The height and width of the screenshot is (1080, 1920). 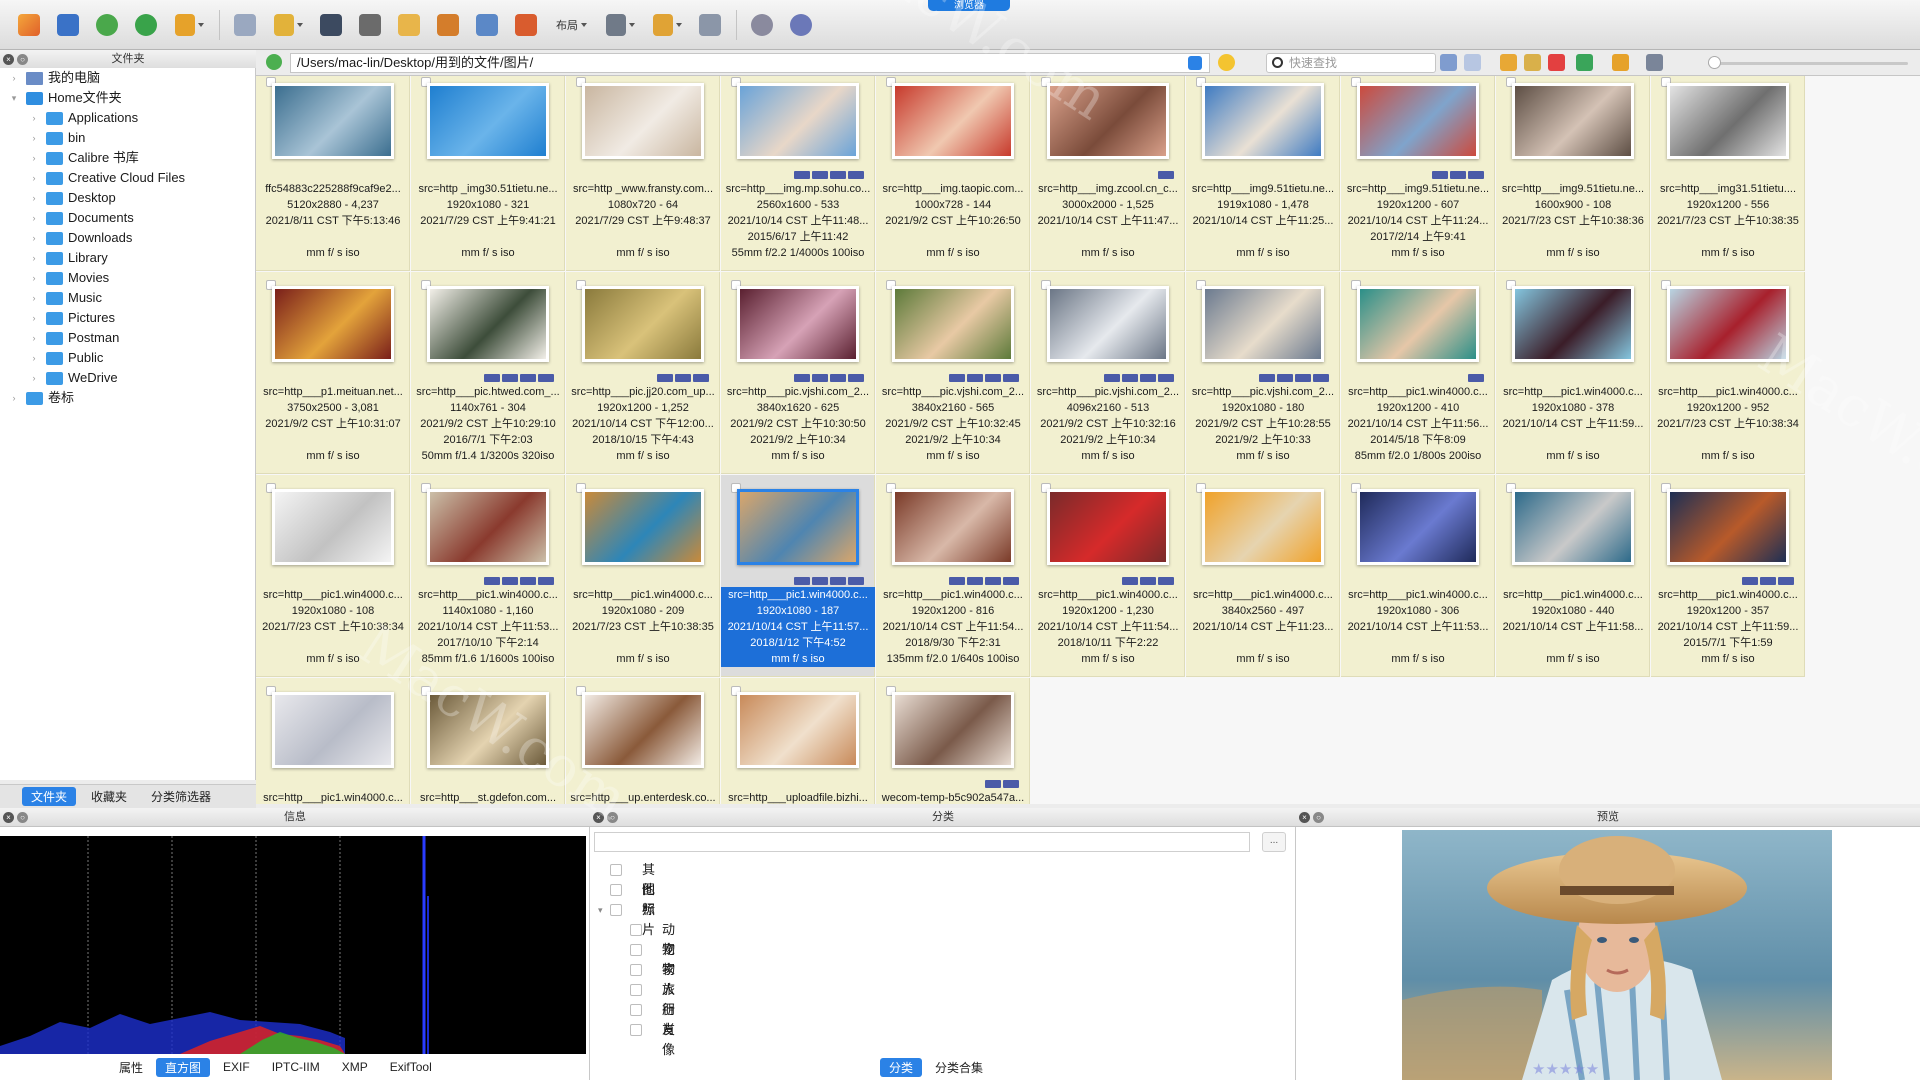 I want to click on tab-info-tabs: 直方图, so click(x=183, y=1067).